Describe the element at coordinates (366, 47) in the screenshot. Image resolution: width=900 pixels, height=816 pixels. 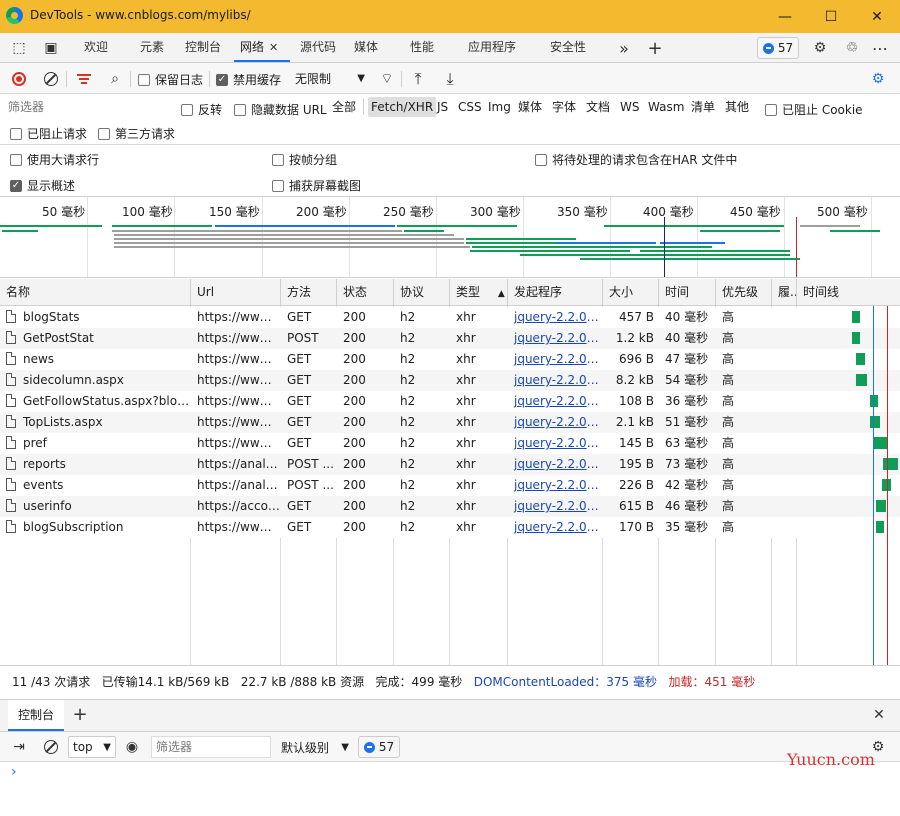
I see `tab-media: 媒体` at that location.